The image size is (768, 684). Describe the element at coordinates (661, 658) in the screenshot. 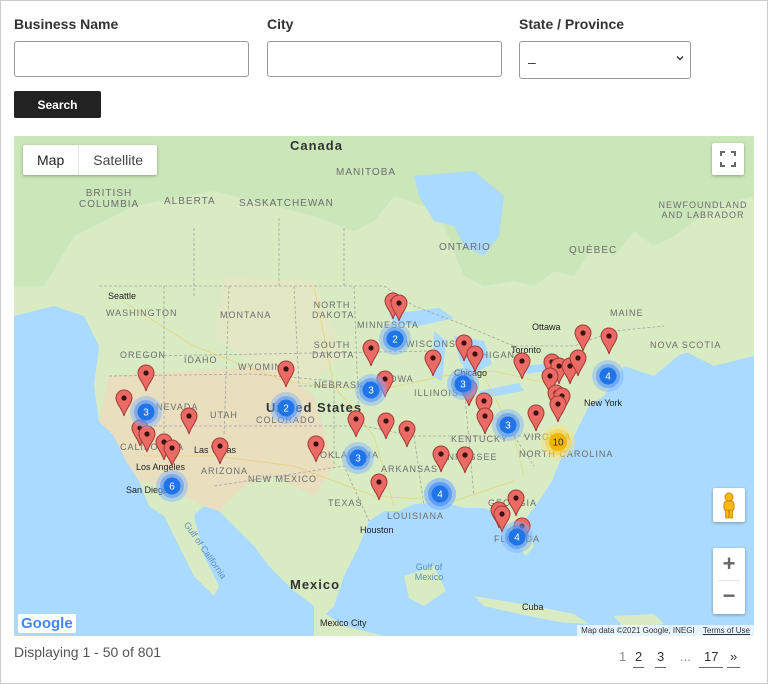

I see `pagination-page-3: 3` at that location.